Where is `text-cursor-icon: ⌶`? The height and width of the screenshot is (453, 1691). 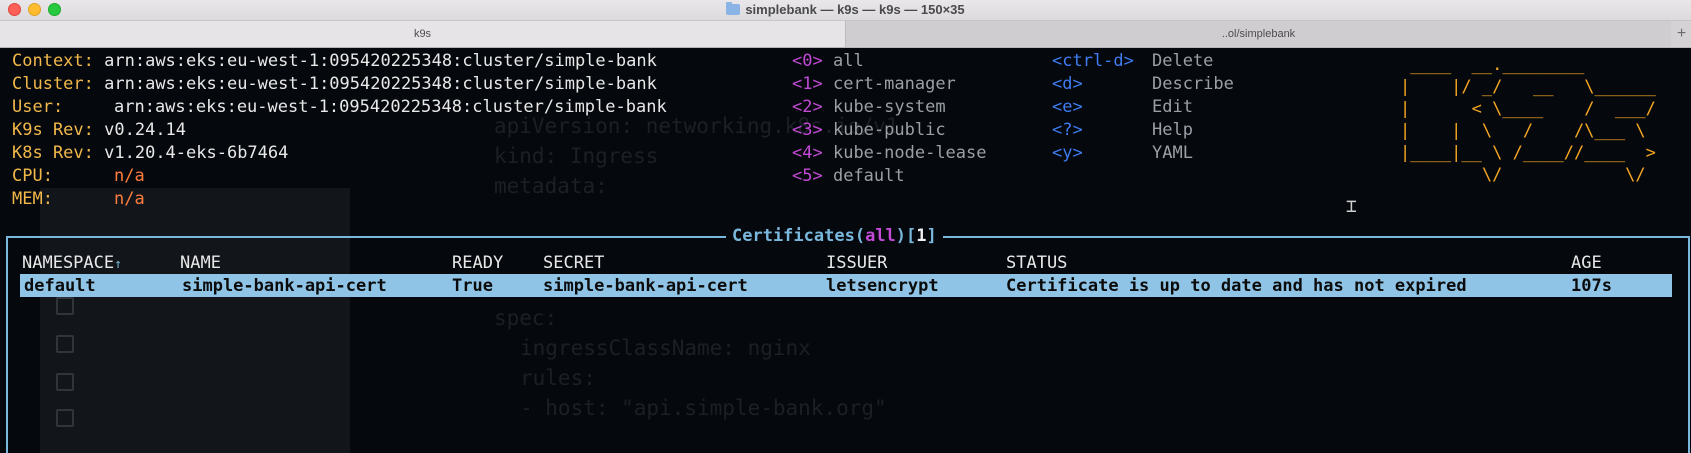 text-cursor-icon: ⌶ is located at coordinates (1351, 206).